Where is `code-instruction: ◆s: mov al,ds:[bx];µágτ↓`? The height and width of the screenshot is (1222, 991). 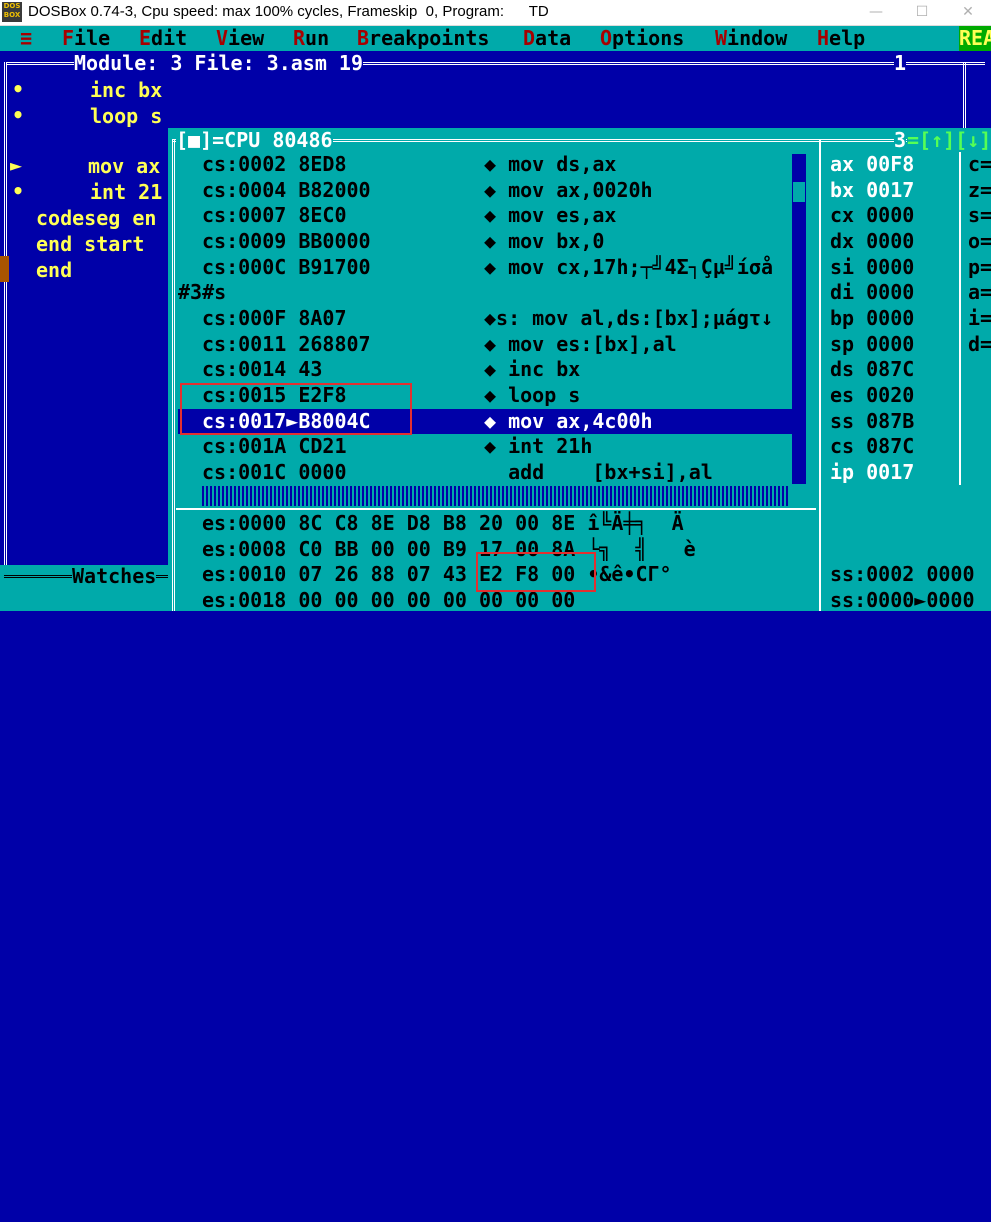
code-instruction: ◆s: mov al,ds:[bx];µágτ↓ is located at coordinates (637, 319).